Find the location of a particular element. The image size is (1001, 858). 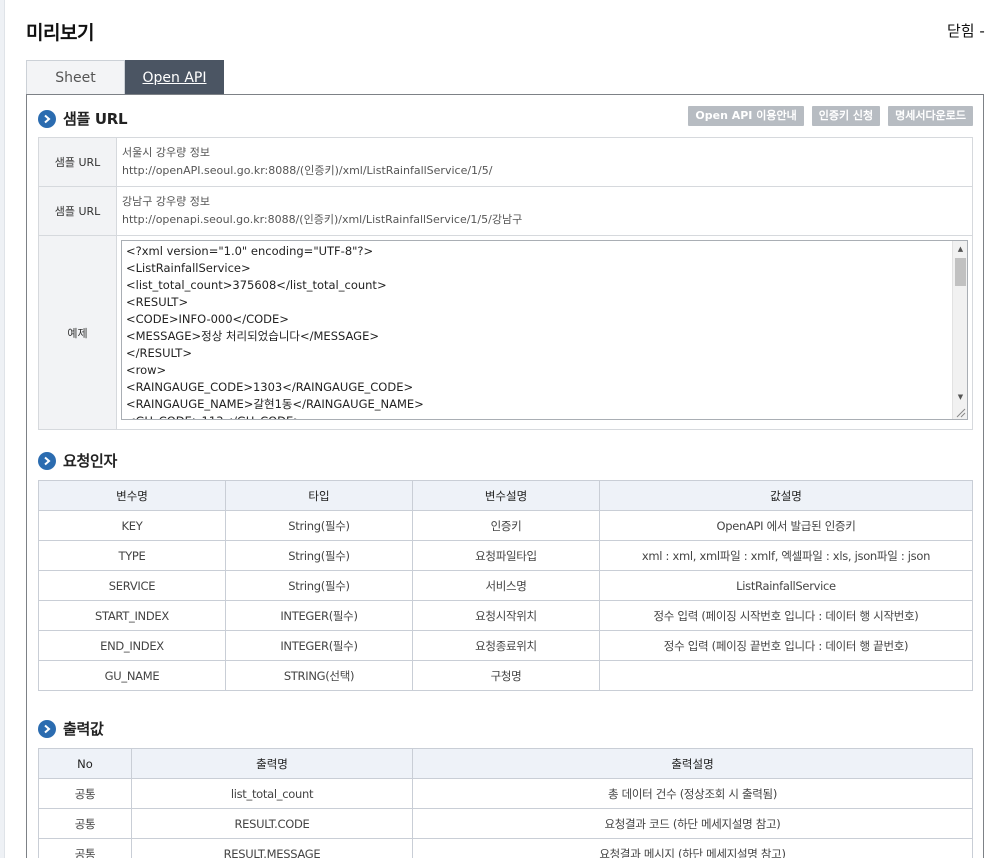

table-row: 공통 RESULT.CODE 요청결과 코드 (하단 메세지설명 참고) is located at coordinates (505, 823).